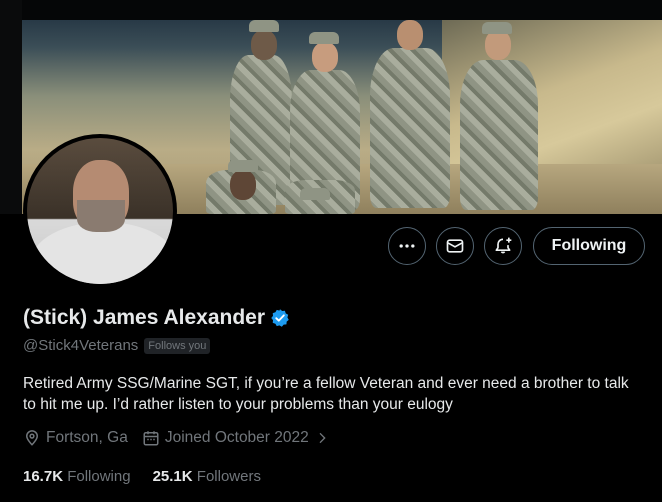  Describe the element at coordinates (11, 107) in the screenshot. I see `banner-left-edge` at that location.